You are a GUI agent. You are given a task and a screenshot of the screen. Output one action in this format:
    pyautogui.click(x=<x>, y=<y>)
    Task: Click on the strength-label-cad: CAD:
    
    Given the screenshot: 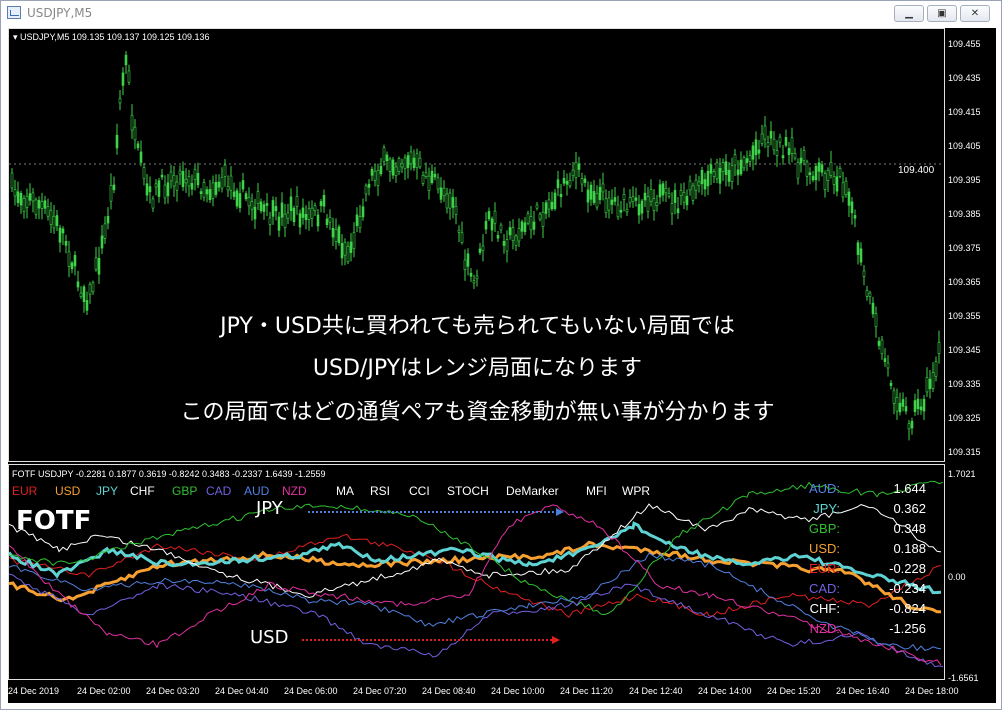 What is the action you would take?
    pyautogui.click(x=824, y=588)
    